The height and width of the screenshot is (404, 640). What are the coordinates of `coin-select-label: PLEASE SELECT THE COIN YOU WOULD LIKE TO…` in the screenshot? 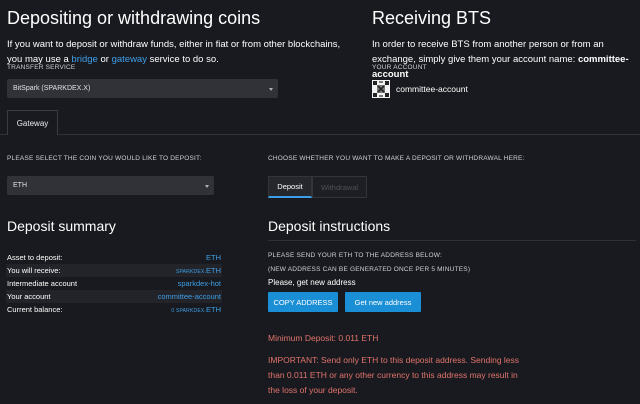 It's located at (104, 158).